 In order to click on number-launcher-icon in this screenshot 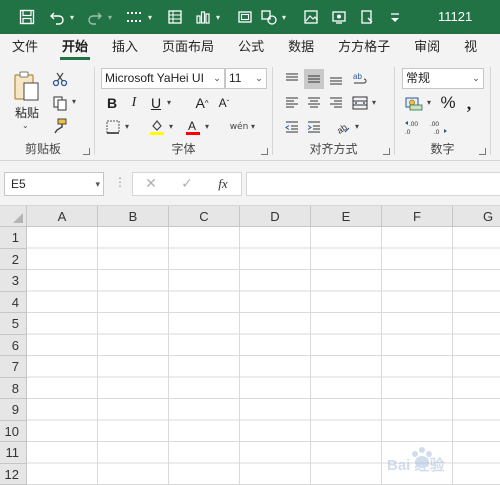, I will do `click(482, 151)`.